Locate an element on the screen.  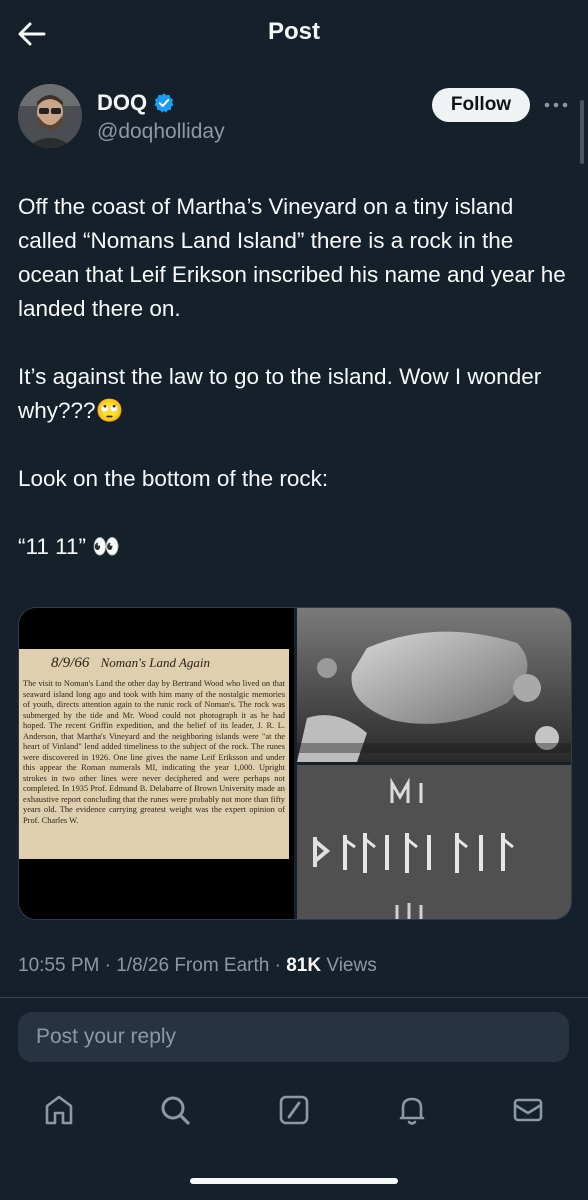
clipping-headline: Noman's Land Again is located at coordinates (155, 662).